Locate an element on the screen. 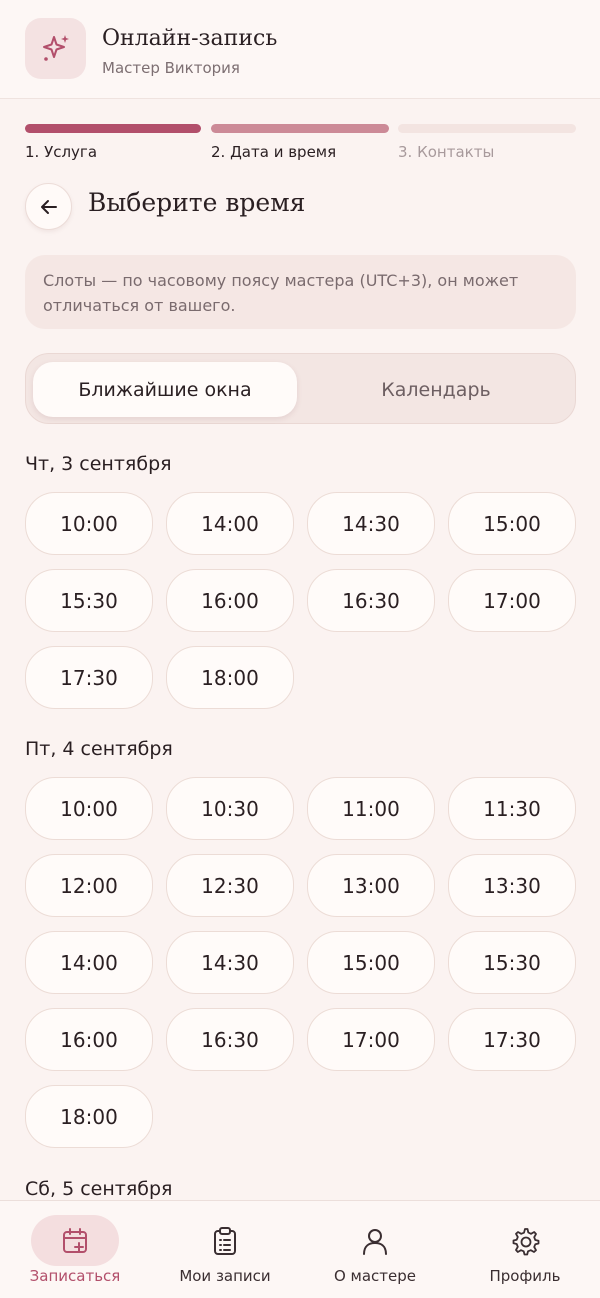 The width and height of the screenshot is (600, 1298). step-contacts: 3. Контакты is located at coordinates (487, 142).